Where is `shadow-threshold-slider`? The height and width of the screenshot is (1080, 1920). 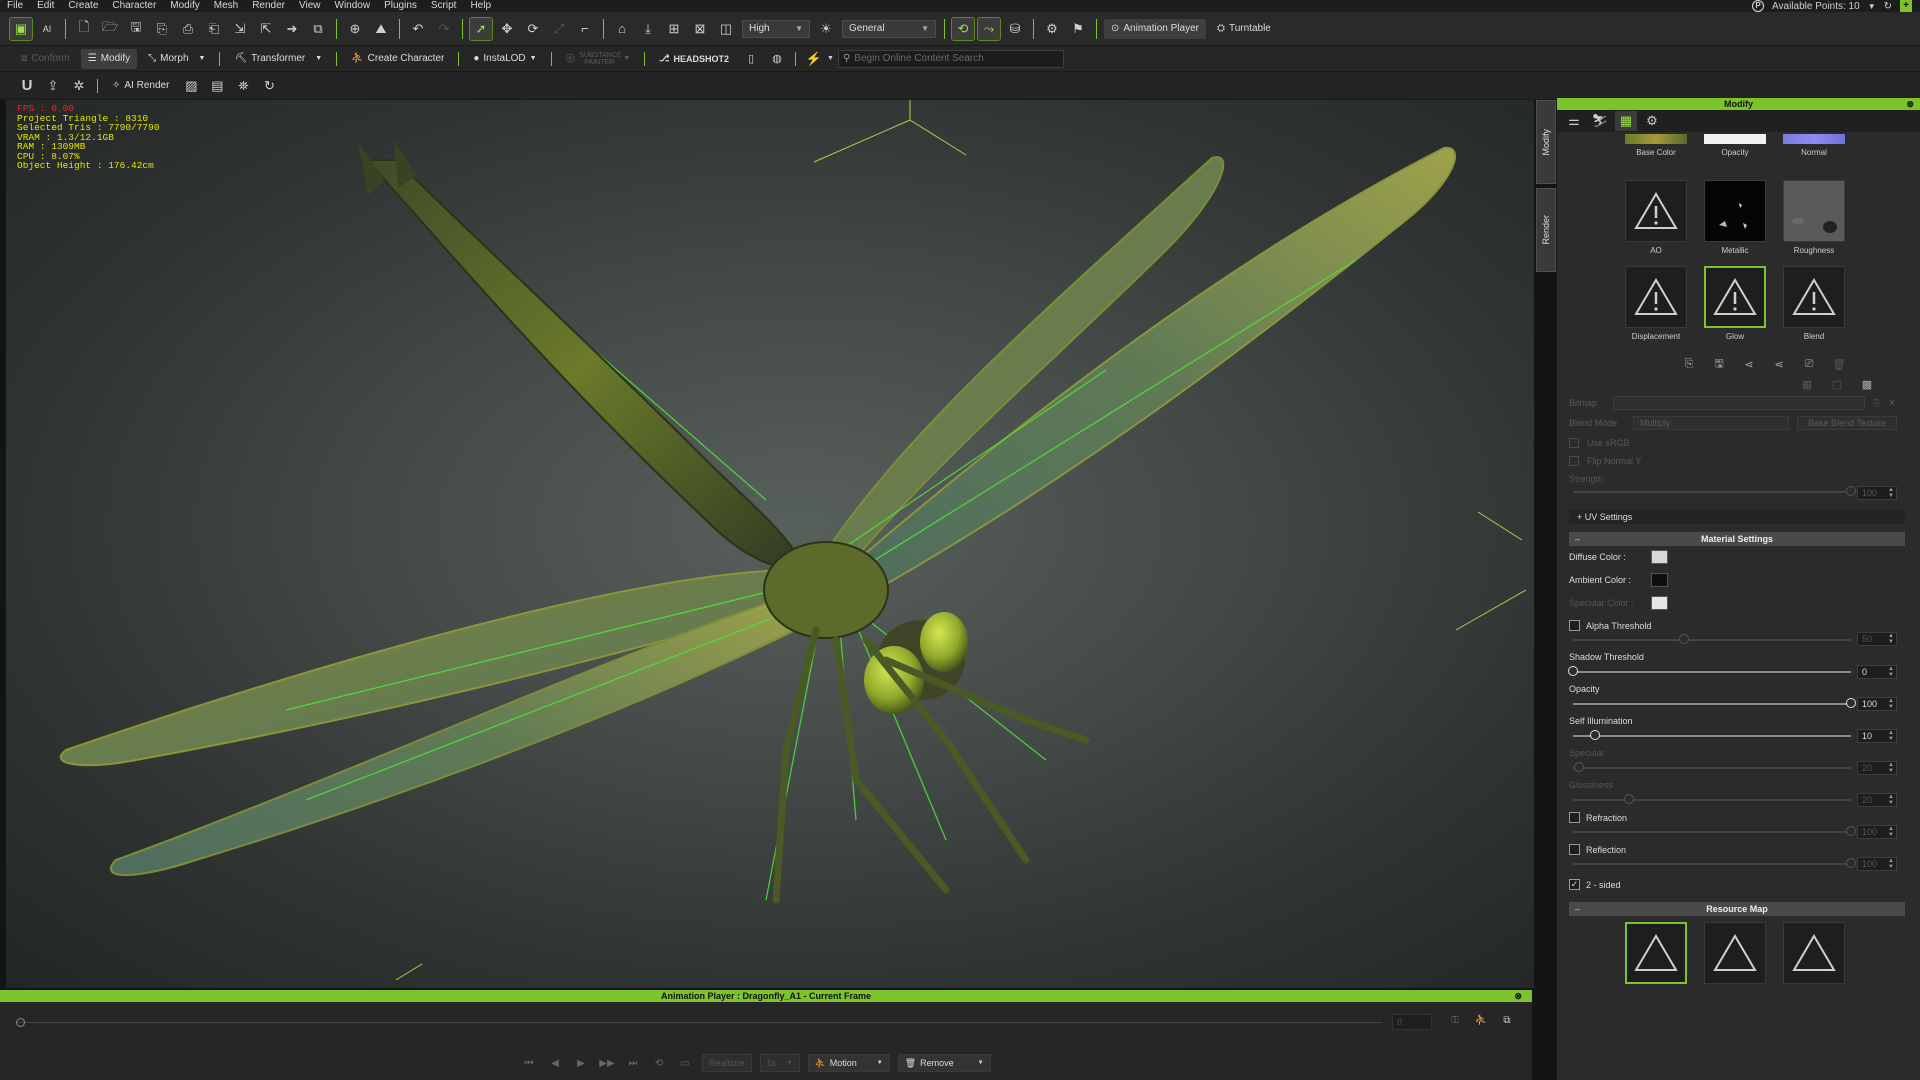 shadow-threshold-slider is located at coordinates (1709, 672).